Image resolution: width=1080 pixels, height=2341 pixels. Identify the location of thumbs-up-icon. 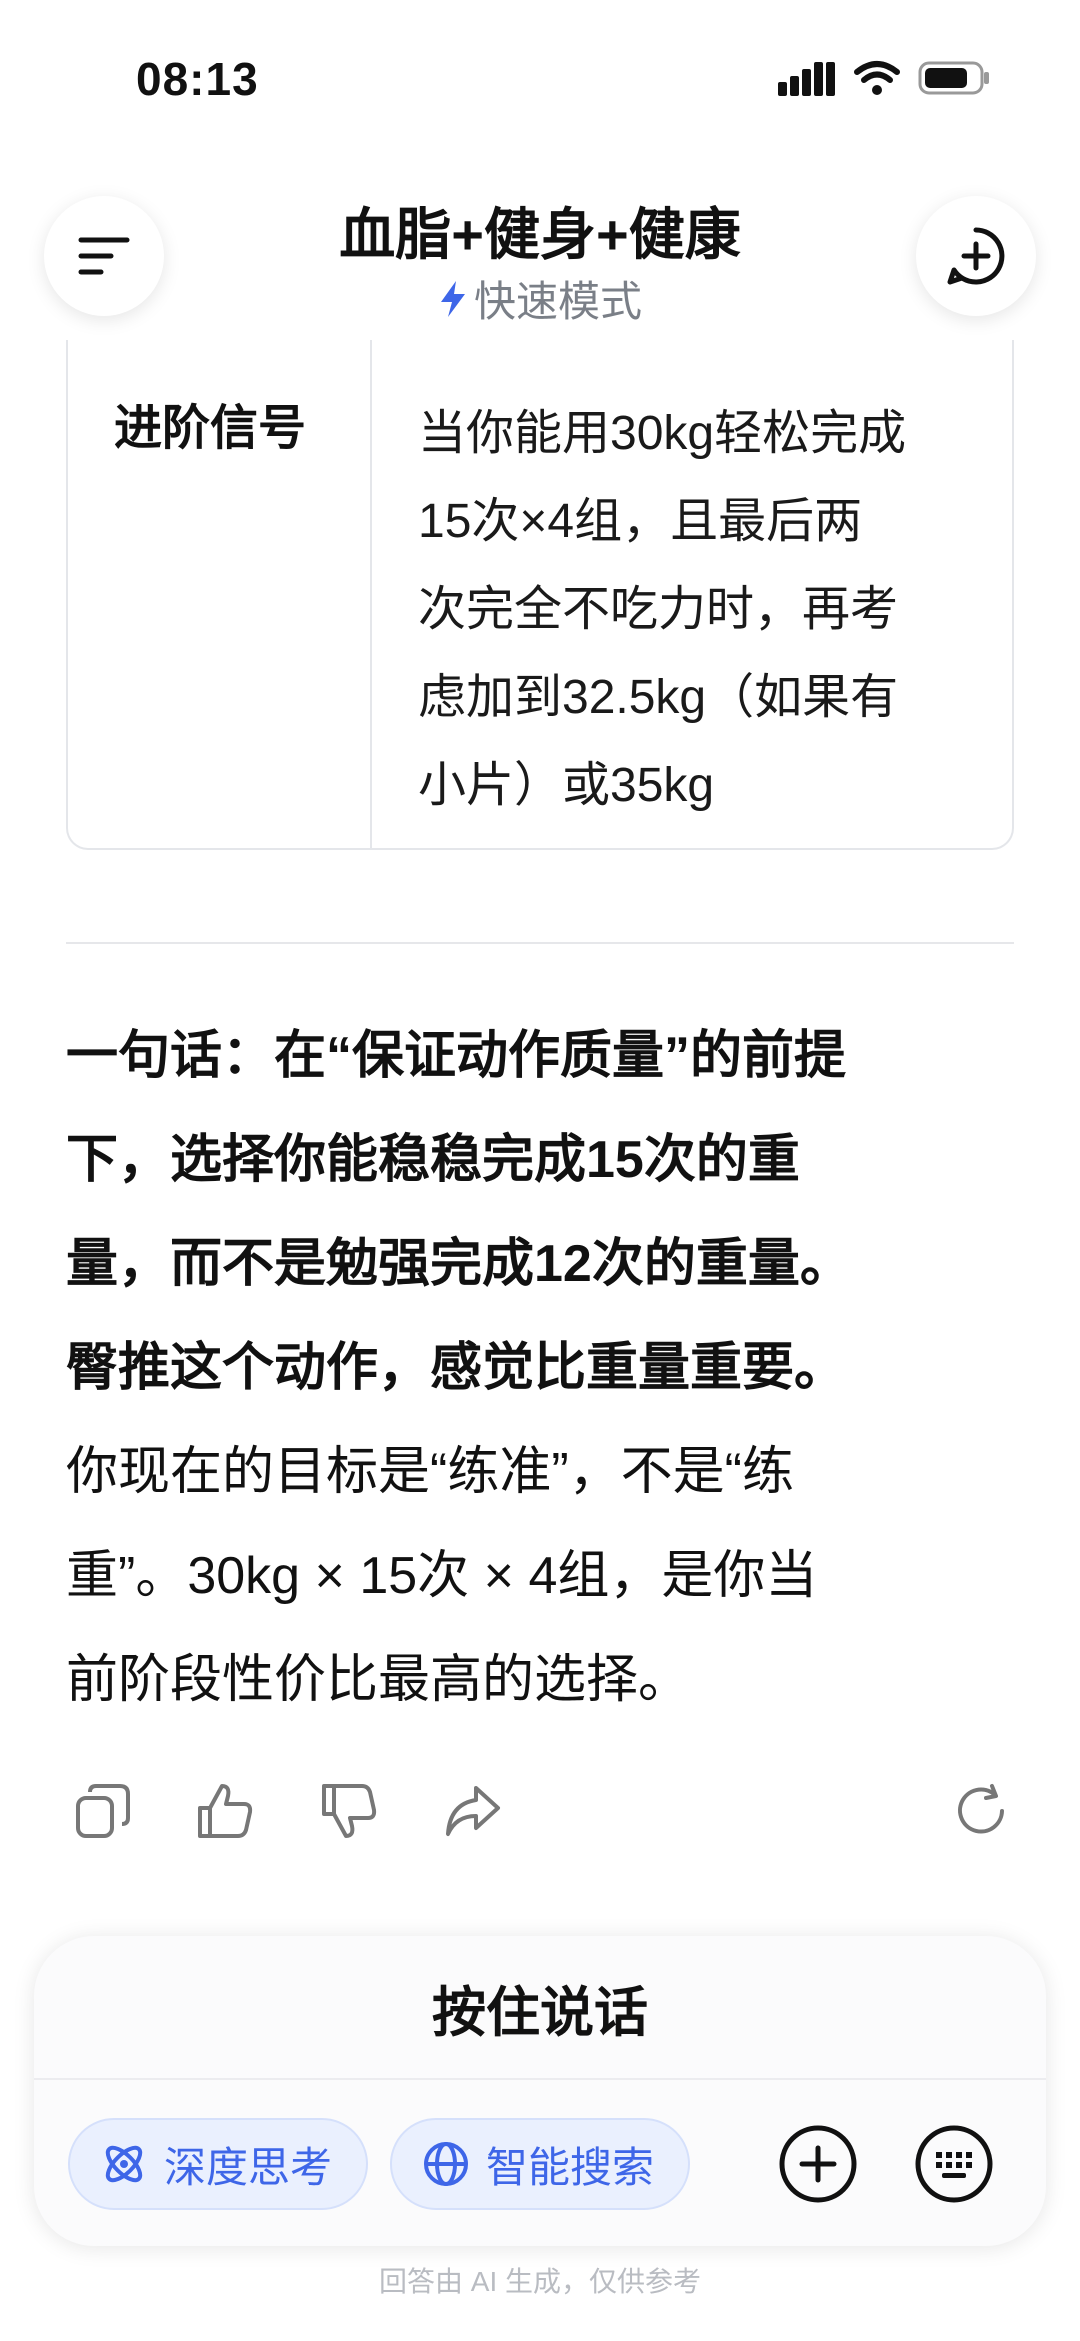
(225, 1811).